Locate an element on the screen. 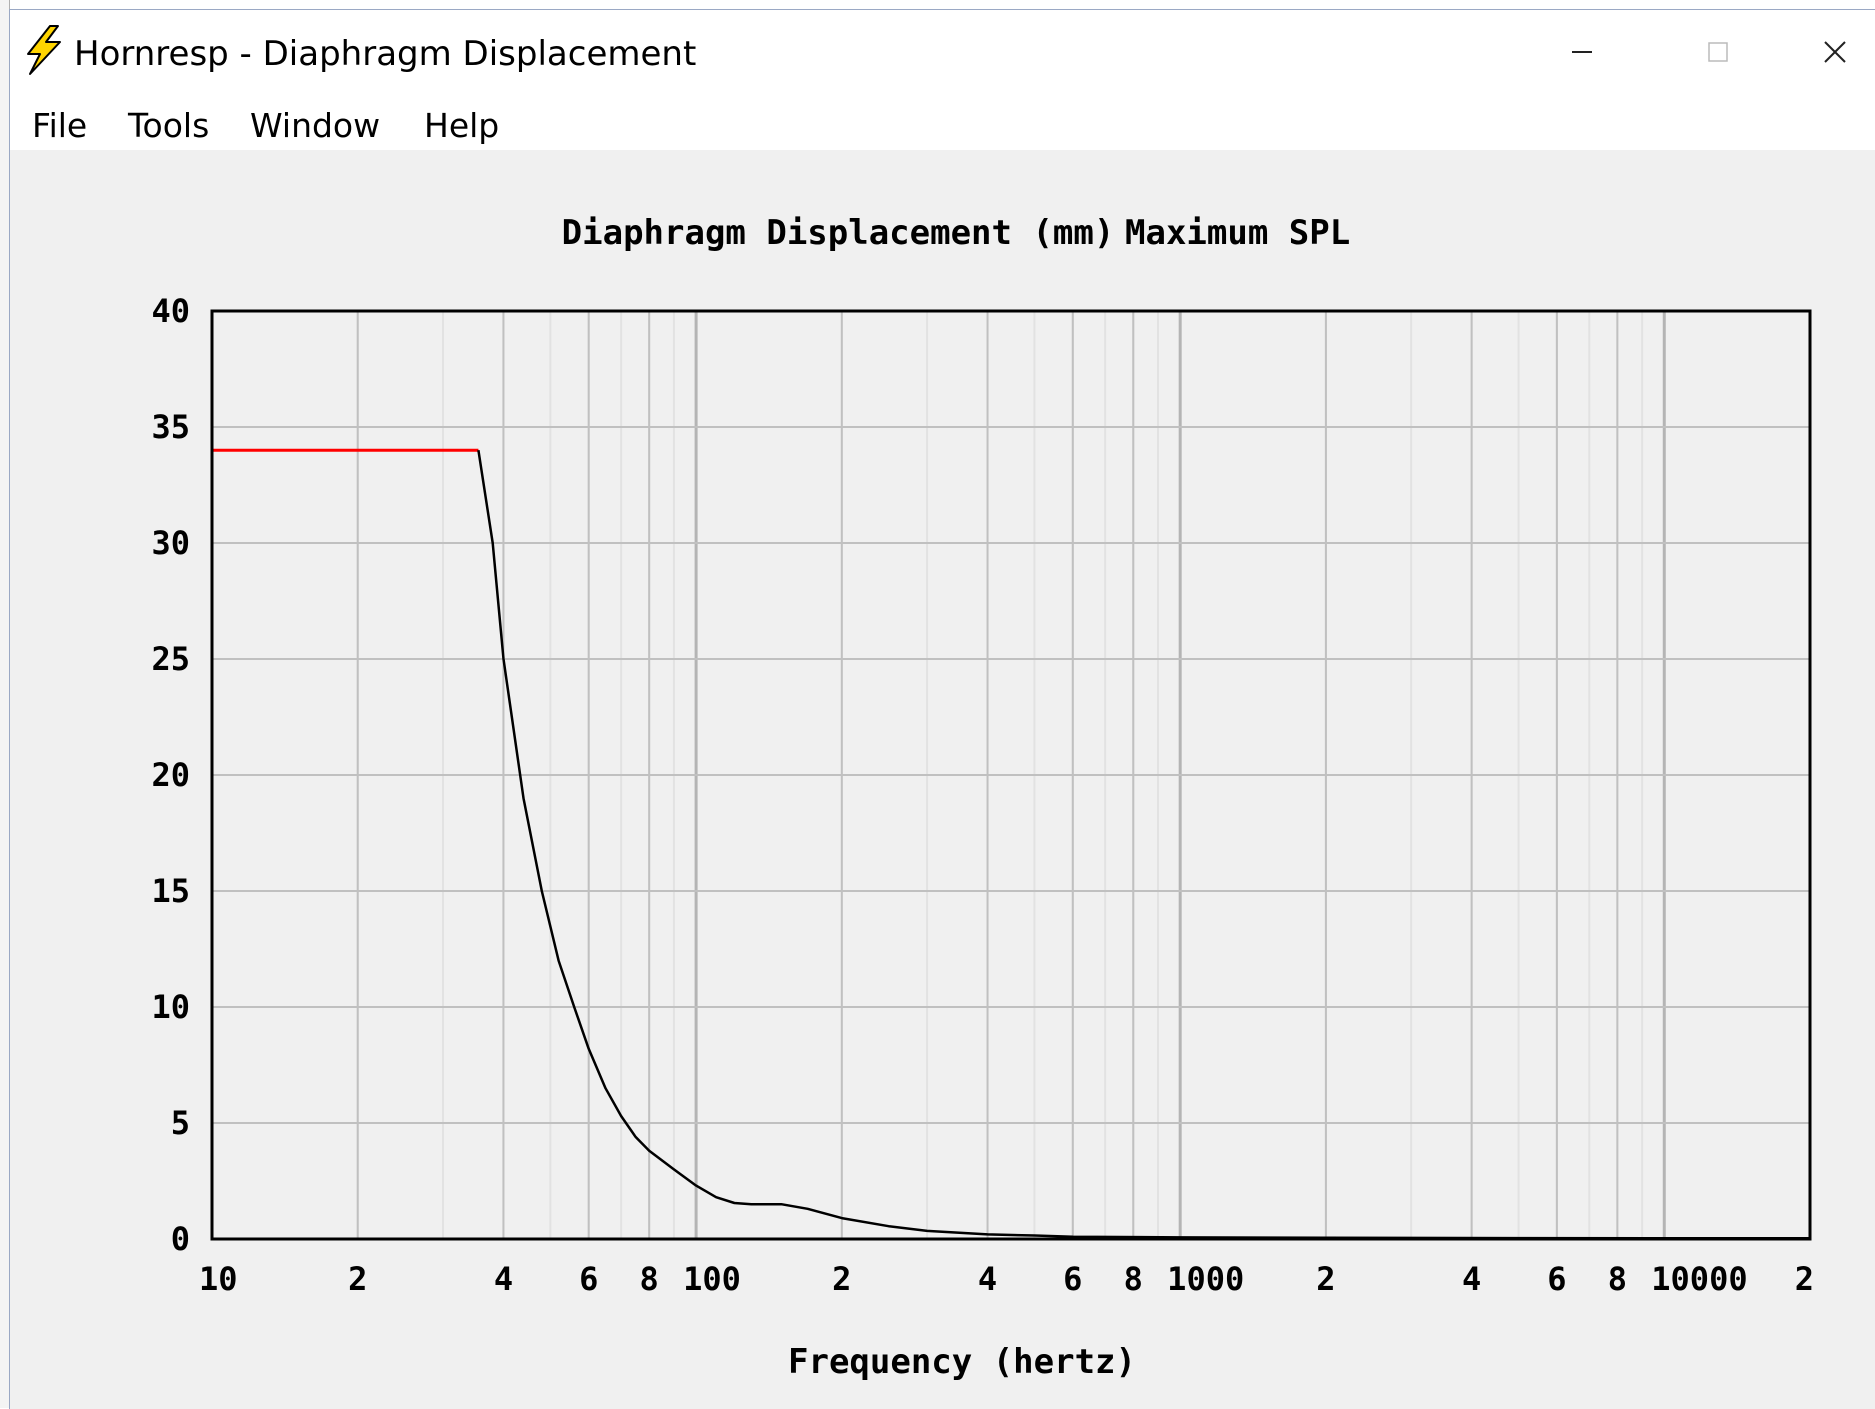 This screenshot has width=1875, height=1409. x-tick-label: 10000 is located at coordinates (1699, 1279).